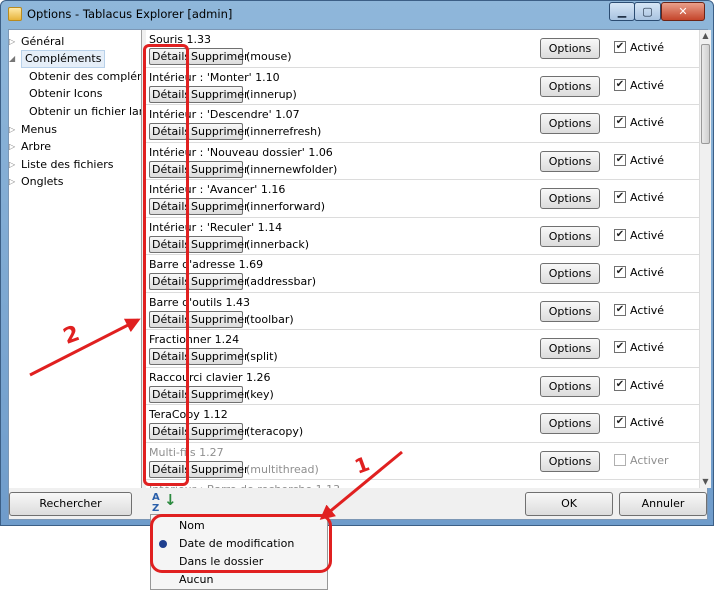 The width and height of the screenshot is (714, 590). Describe the element at coordinates (221, 561) in the screenshot. I see `sort-menu-item-label: Dans le dossier` at that location.